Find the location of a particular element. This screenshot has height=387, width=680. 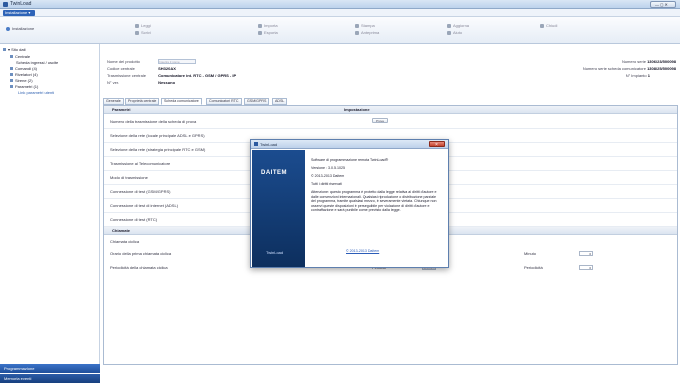

dialog-app-icon is located at coordinates (256, 144).